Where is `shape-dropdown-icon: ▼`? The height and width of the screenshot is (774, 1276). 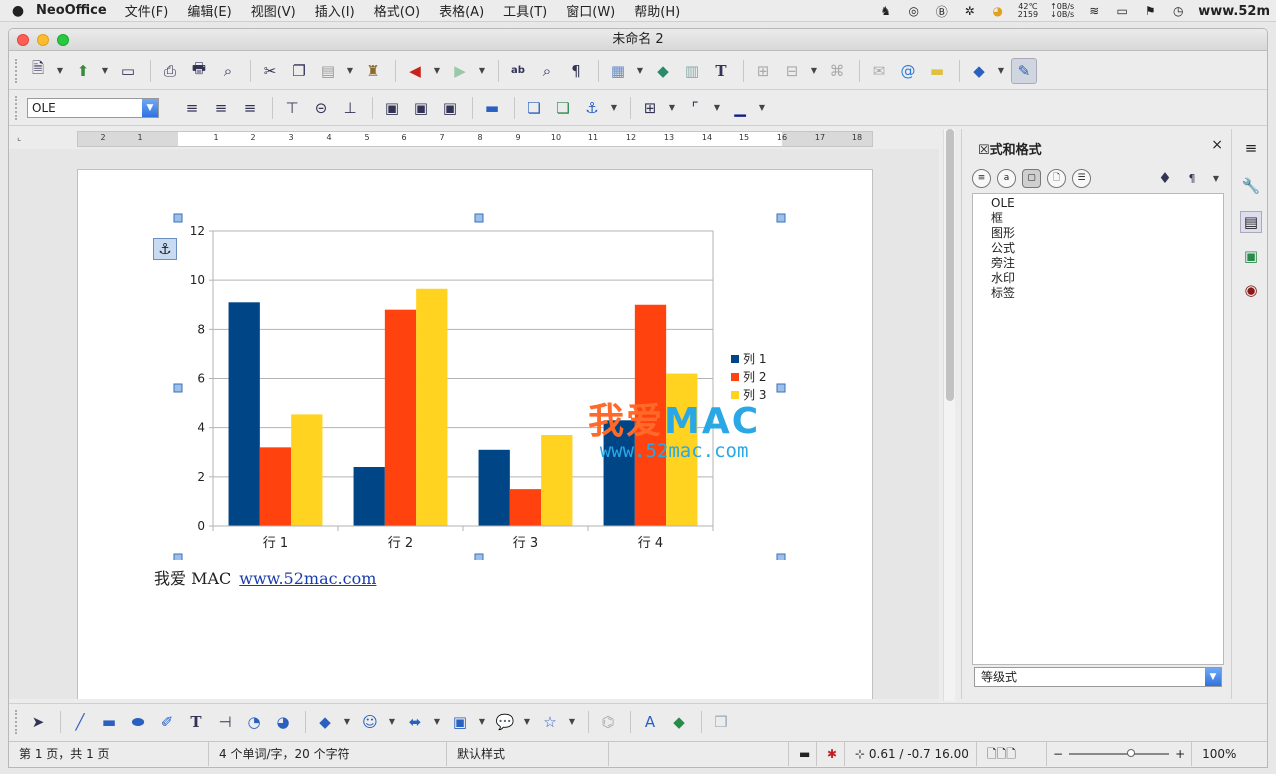
shape-dropdown-icon: ▼ is located at coordinates (1001, 71).